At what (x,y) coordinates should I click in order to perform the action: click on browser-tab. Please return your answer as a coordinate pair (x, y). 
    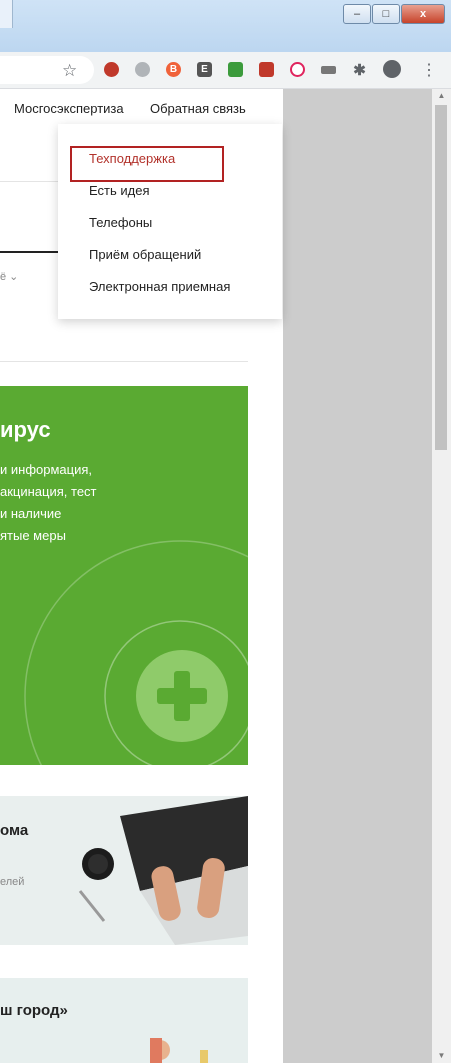
    Looking at the image, I should click on (6, 14).